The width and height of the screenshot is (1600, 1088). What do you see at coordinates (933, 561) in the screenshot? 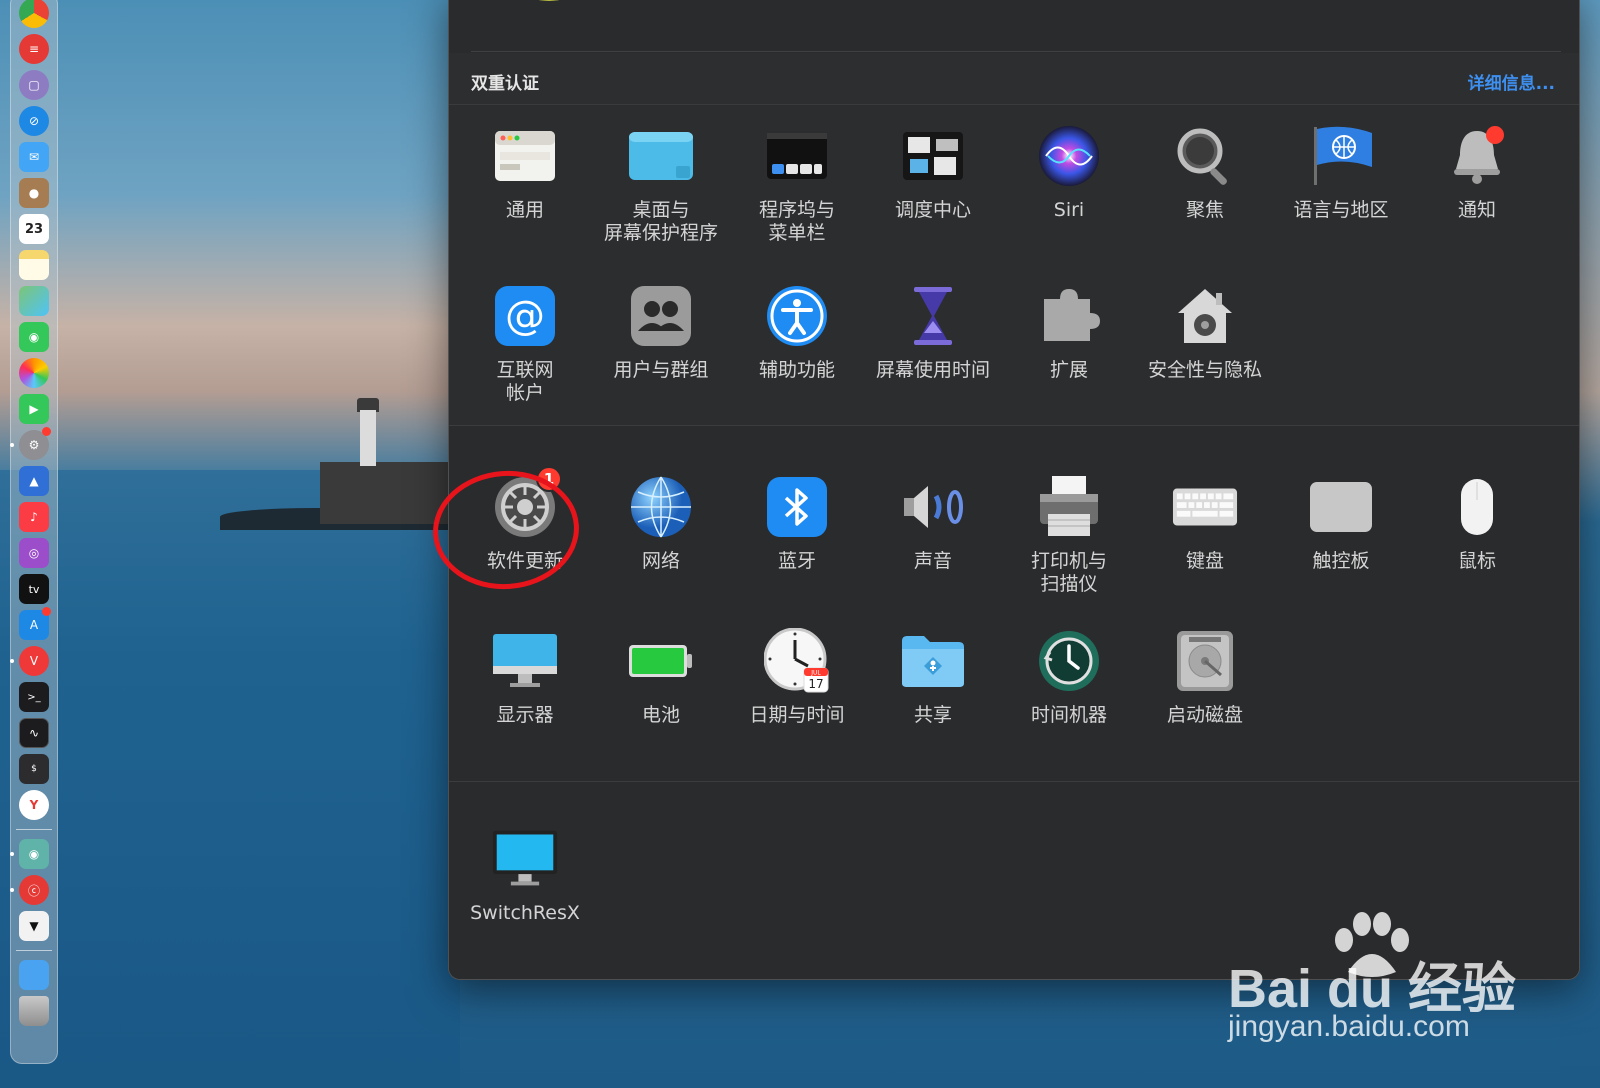
I see `pane-label: 声音` at bounding box center [933, 561].